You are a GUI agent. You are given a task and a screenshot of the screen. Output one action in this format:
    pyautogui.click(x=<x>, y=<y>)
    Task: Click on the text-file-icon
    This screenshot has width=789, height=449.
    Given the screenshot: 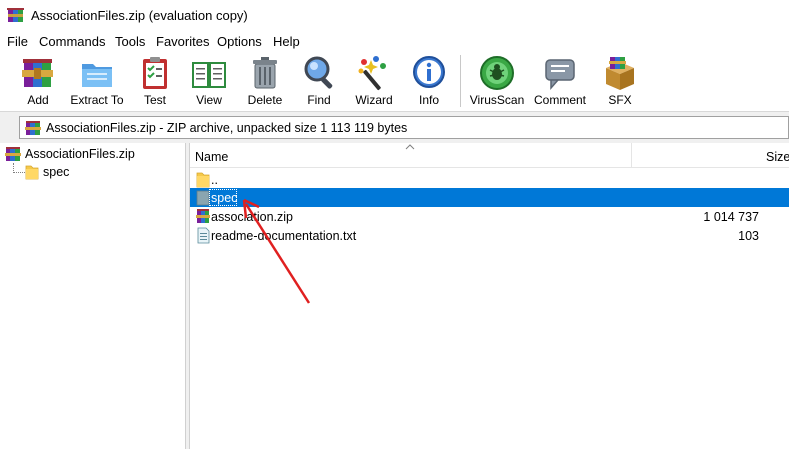 What is the action you would take?
    pyautogui.click(x=203, y=235)
    